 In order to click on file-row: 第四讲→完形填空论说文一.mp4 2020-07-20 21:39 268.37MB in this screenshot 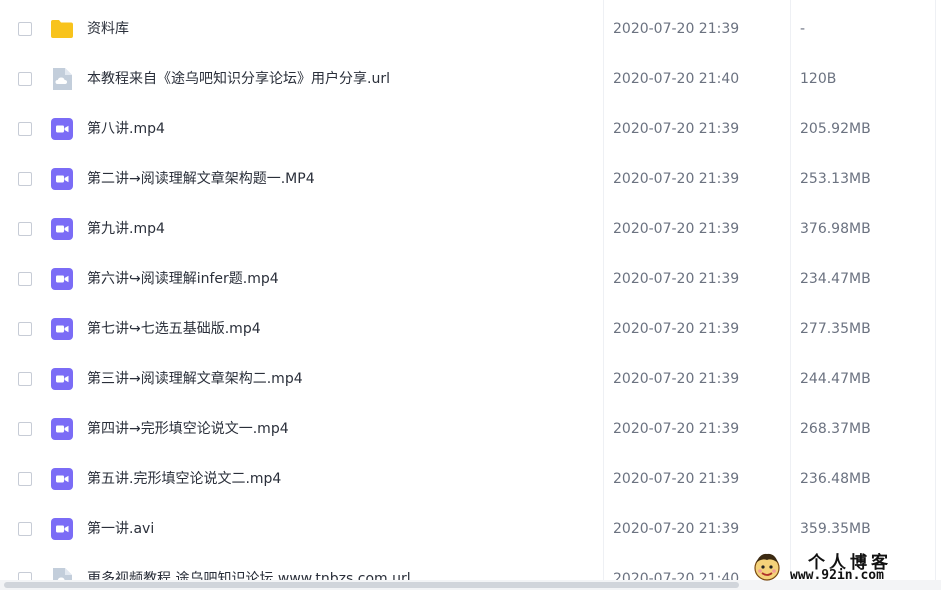, I will do `click(470, 430)`.